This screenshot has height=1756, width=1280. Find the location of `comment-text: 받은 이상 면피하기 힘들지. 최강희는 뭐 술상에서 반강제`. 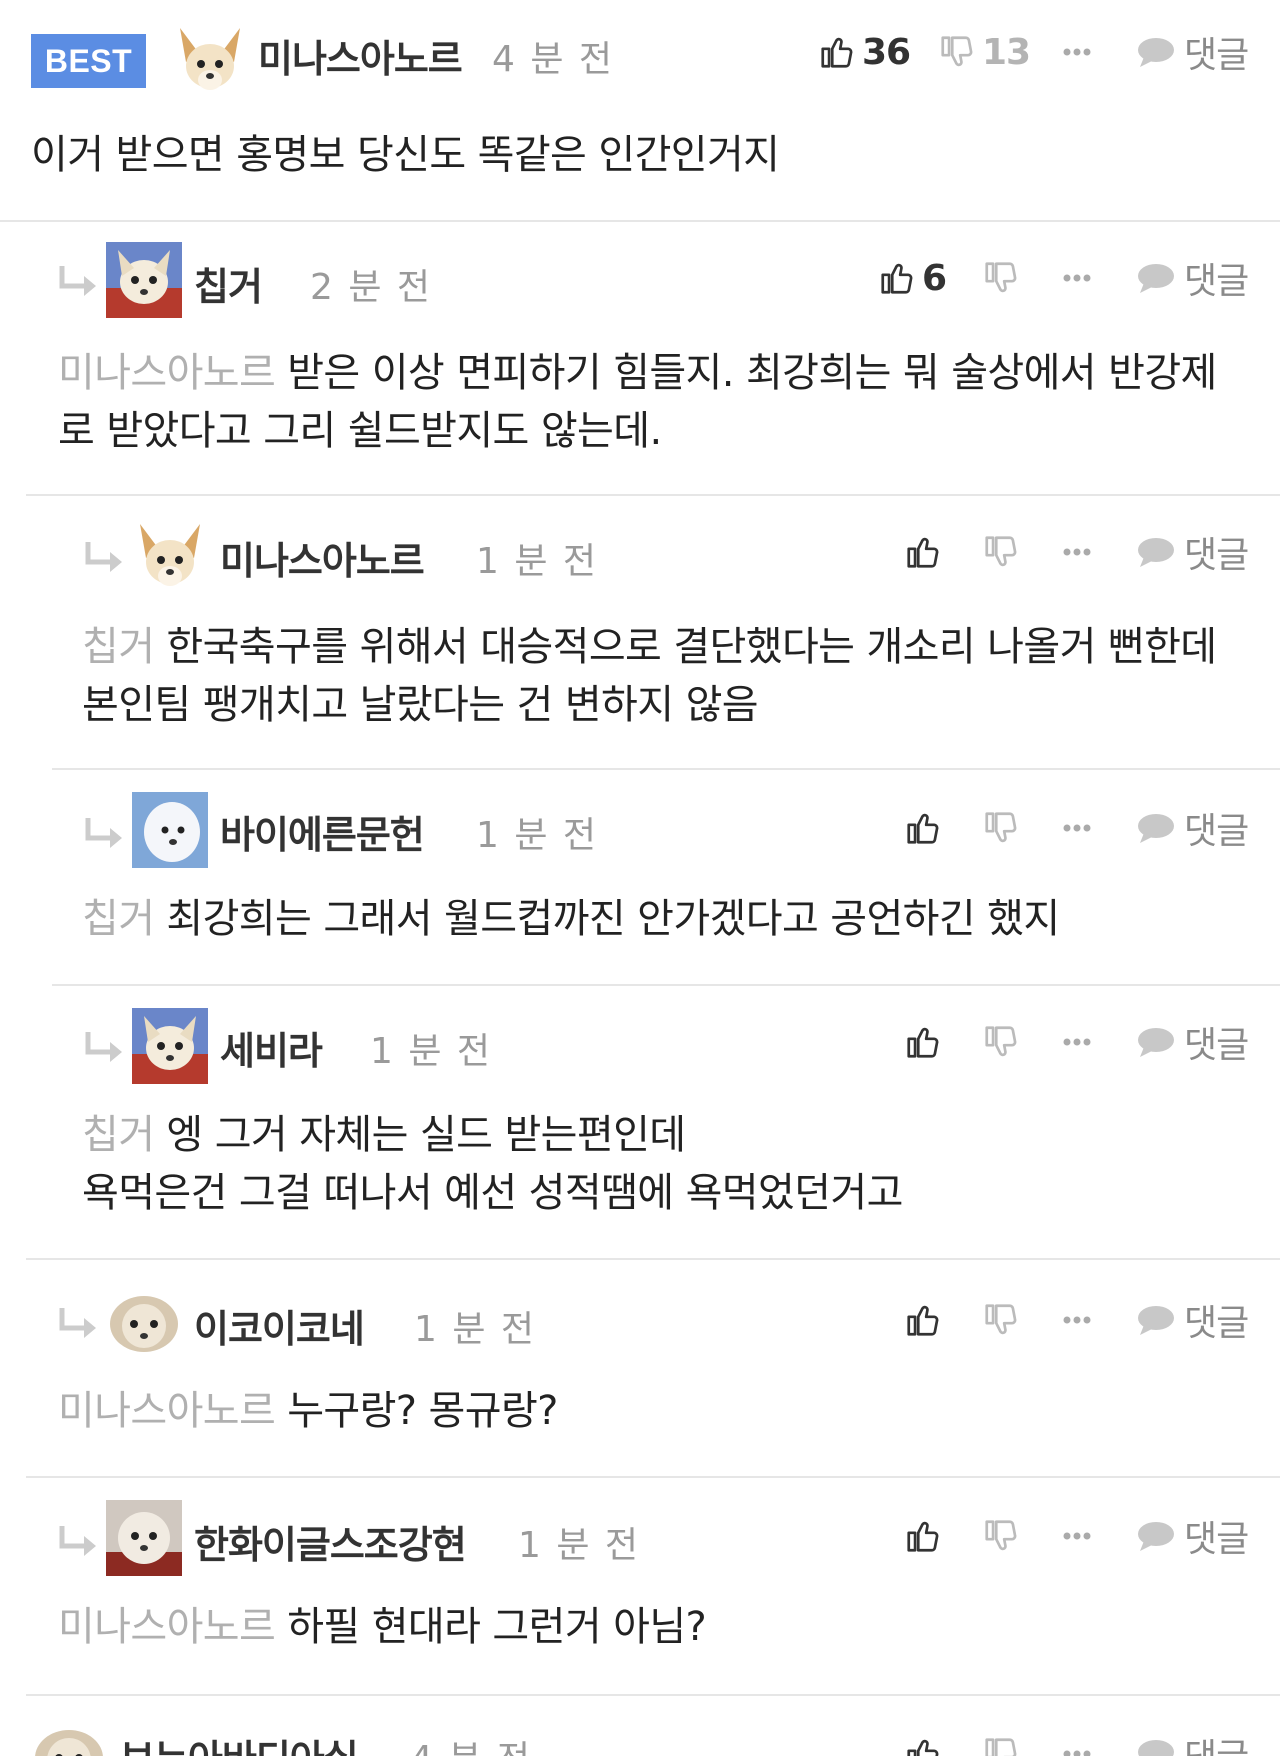

comment-text: 받은 이상 면피하기 힘들지. 최강희는 뭐 술상에서 반강제 is located at coordinates (752, 373).